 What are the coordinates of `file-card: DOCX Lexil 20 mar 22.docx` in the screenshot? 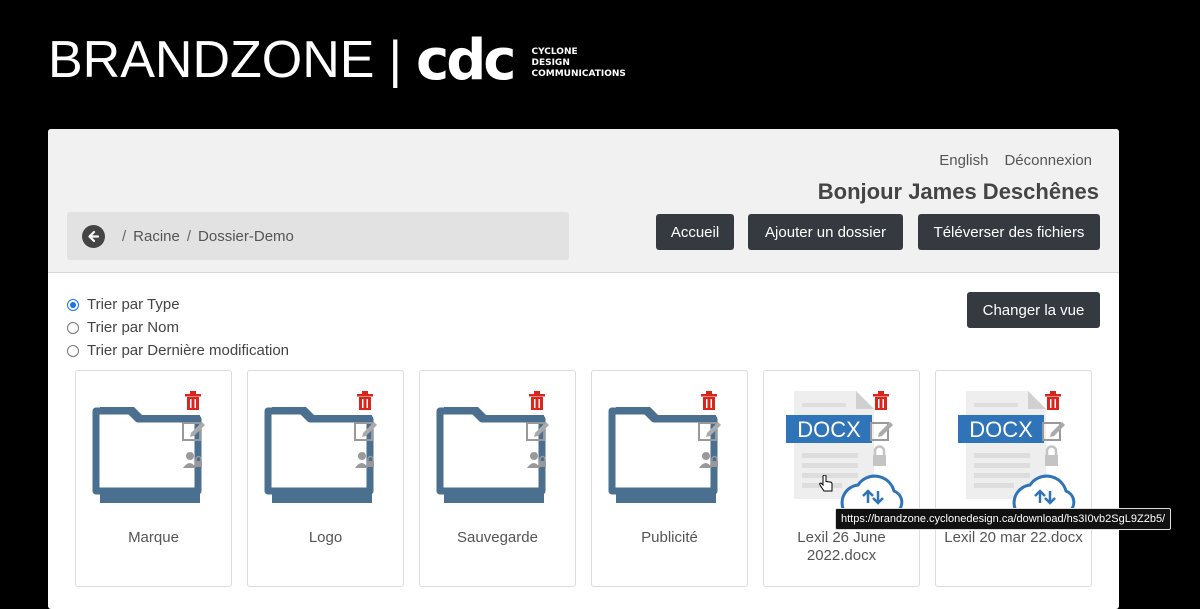 It's located at (1013, 478).